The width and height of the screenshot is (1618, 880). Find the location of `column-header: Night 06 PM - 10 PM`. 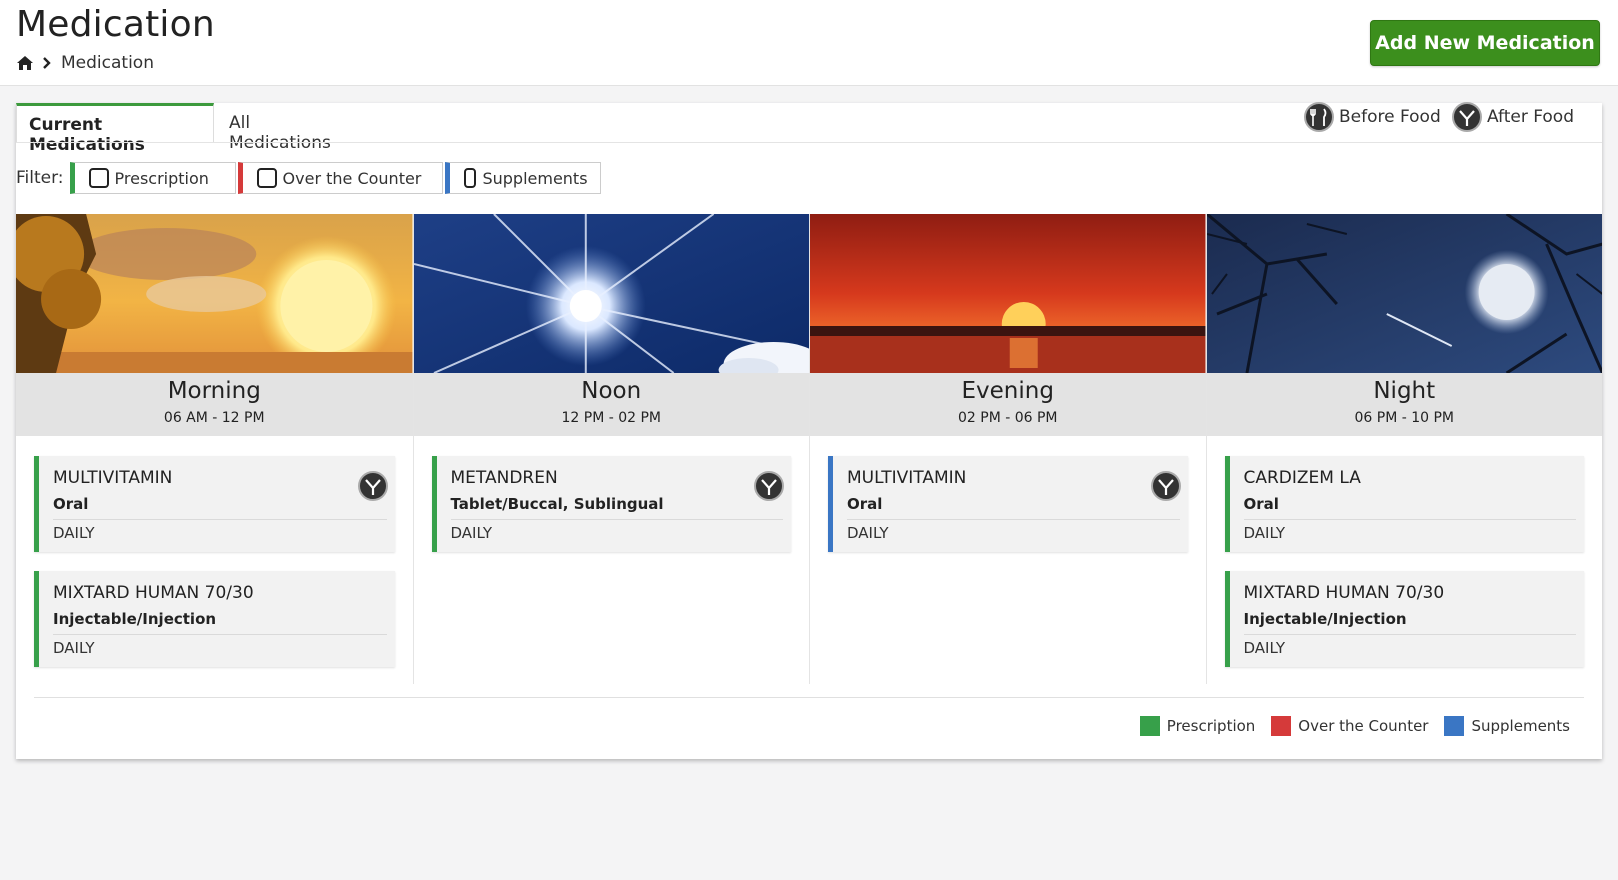

column-header: Night 06 PM - 10 PM is located at coordinates (1404, 404).